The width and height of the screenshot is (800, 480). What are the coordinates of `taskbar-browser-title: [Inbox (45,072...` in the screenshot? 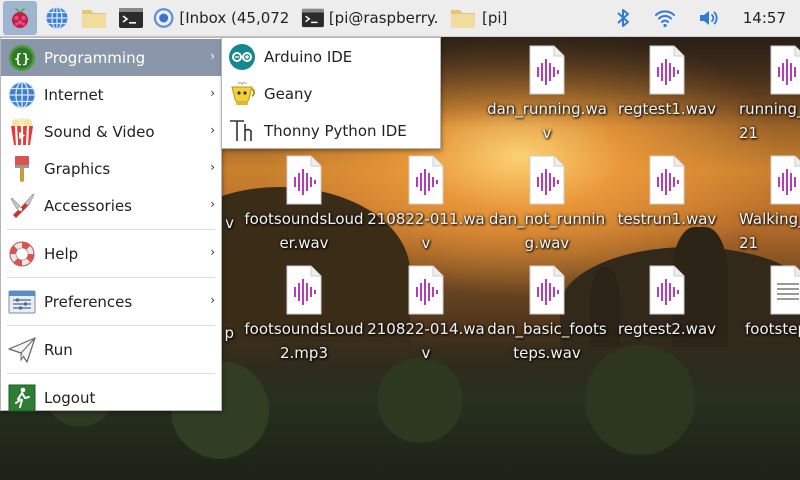 It's located at (235, 18).